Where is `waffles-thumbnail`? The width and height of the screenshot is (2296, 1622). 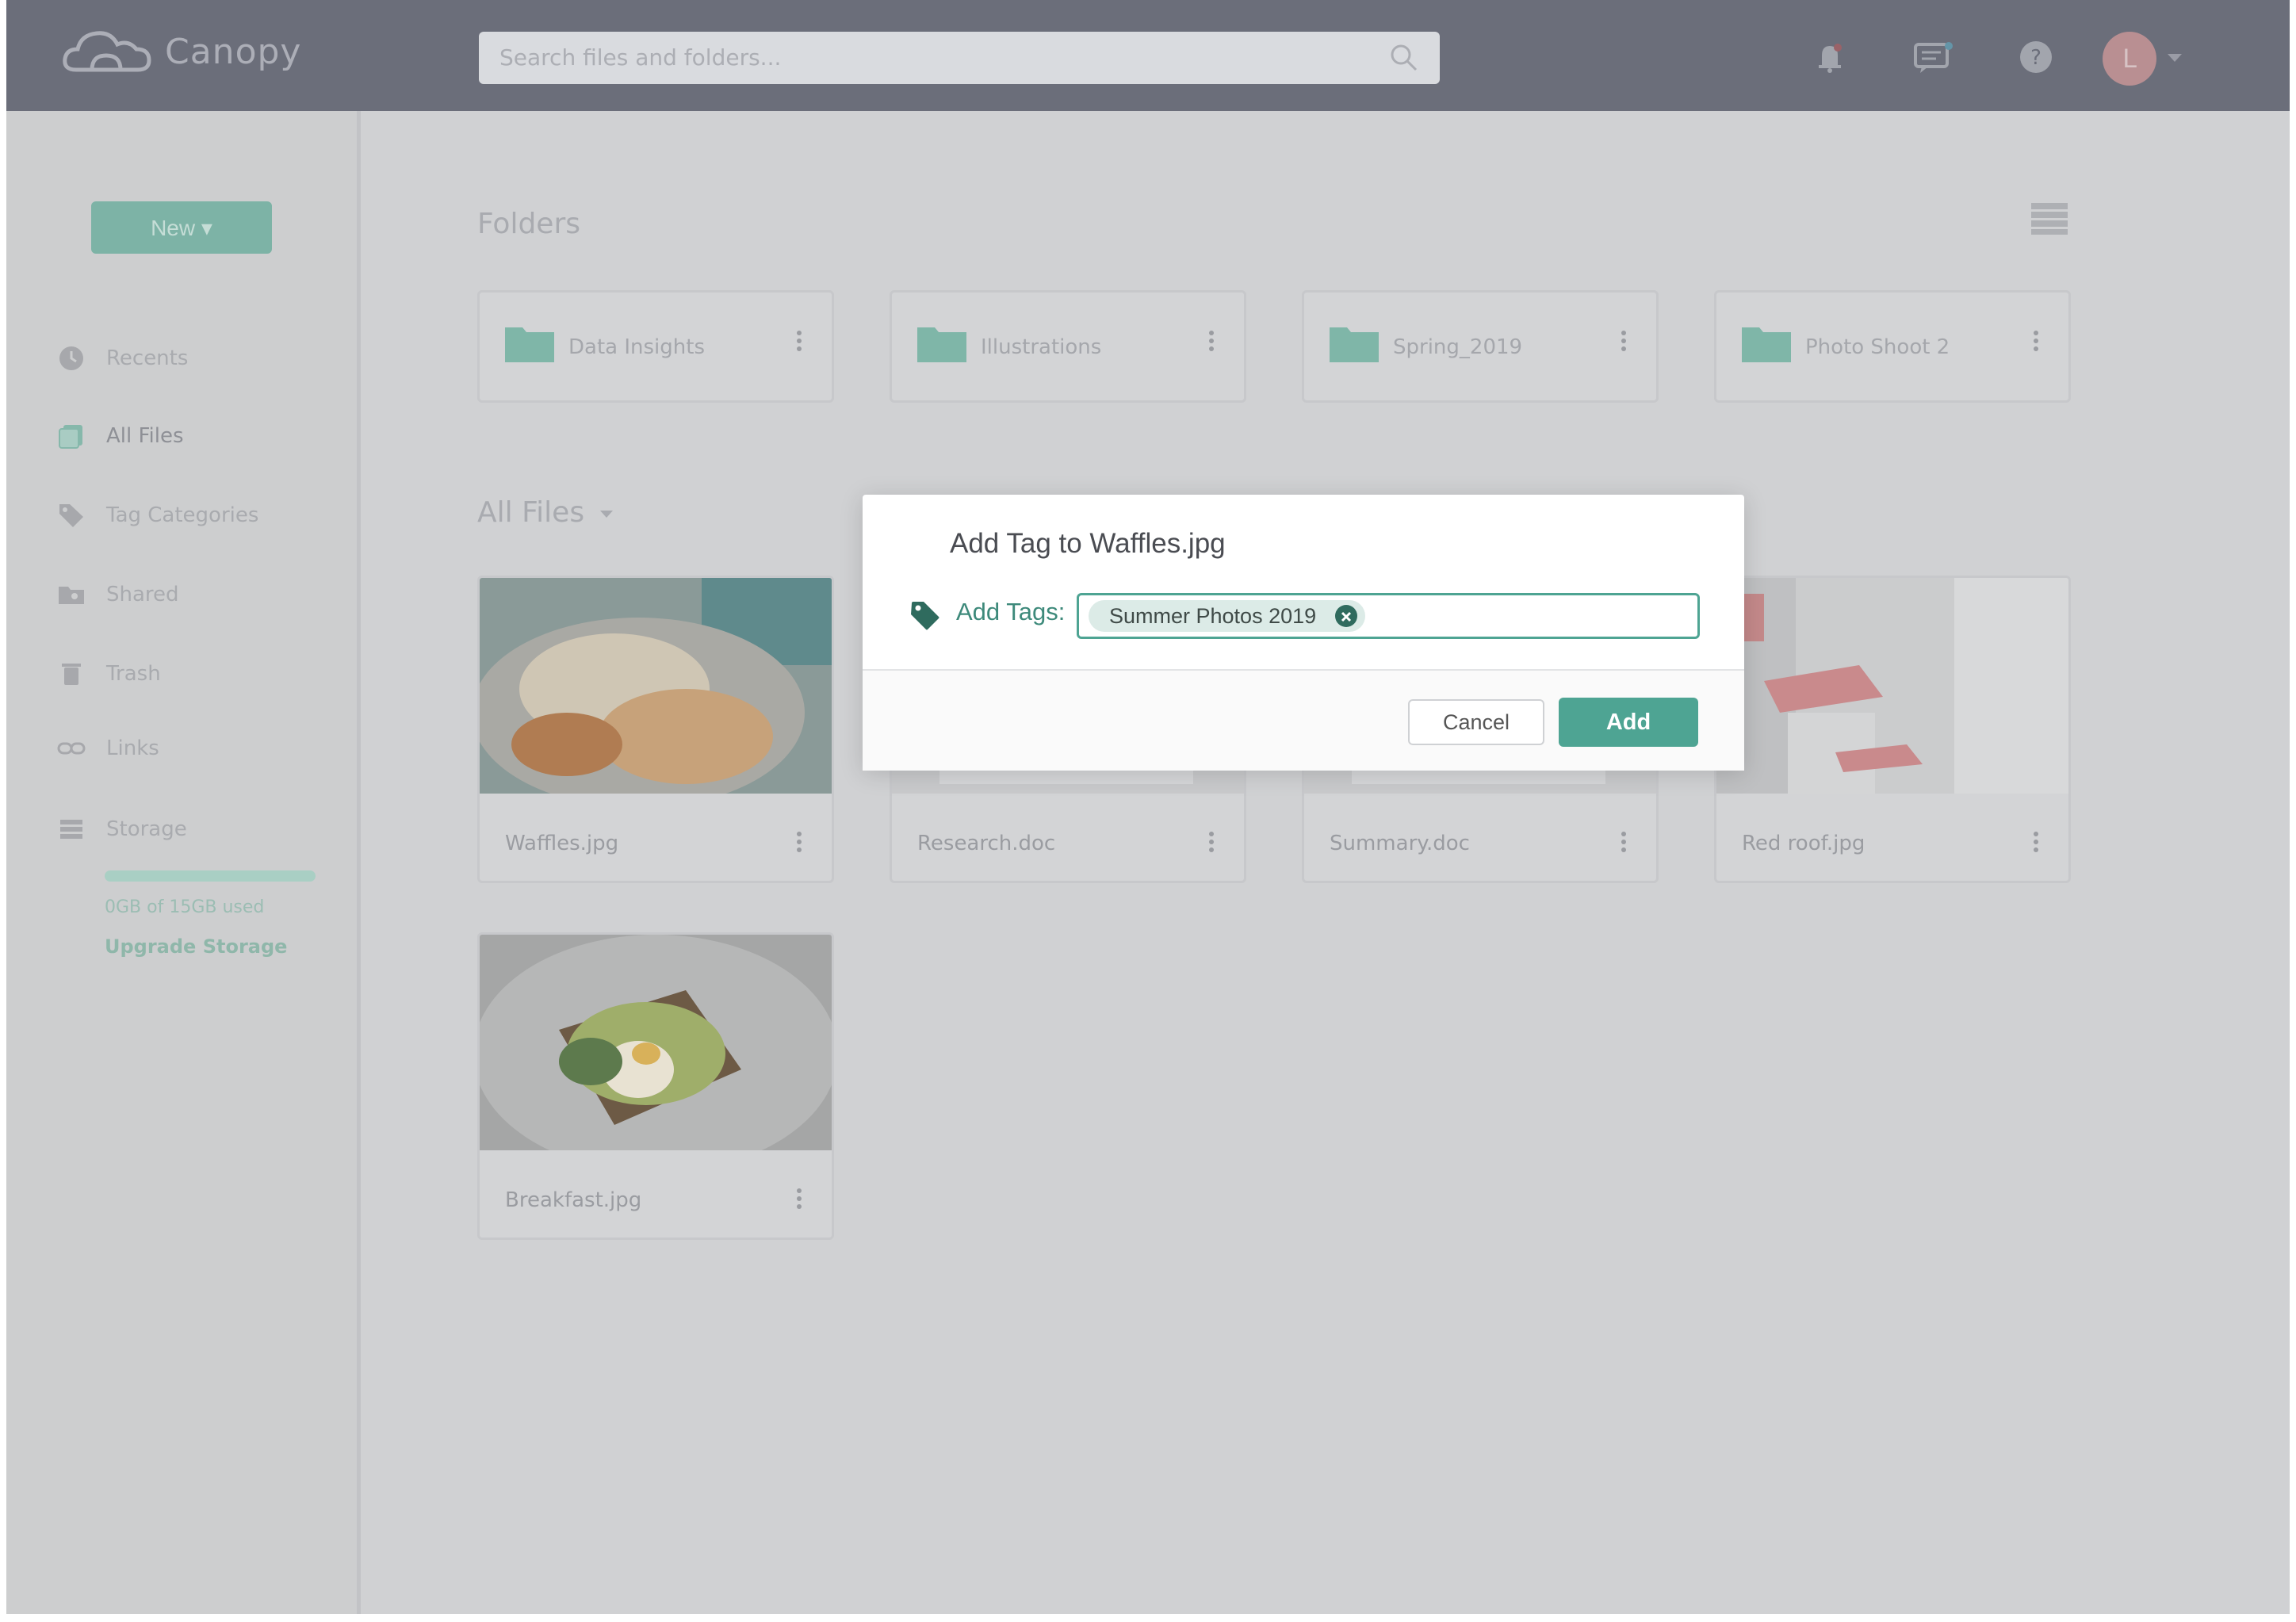
waffles-thumbnail is located at coordinates (656, 686).